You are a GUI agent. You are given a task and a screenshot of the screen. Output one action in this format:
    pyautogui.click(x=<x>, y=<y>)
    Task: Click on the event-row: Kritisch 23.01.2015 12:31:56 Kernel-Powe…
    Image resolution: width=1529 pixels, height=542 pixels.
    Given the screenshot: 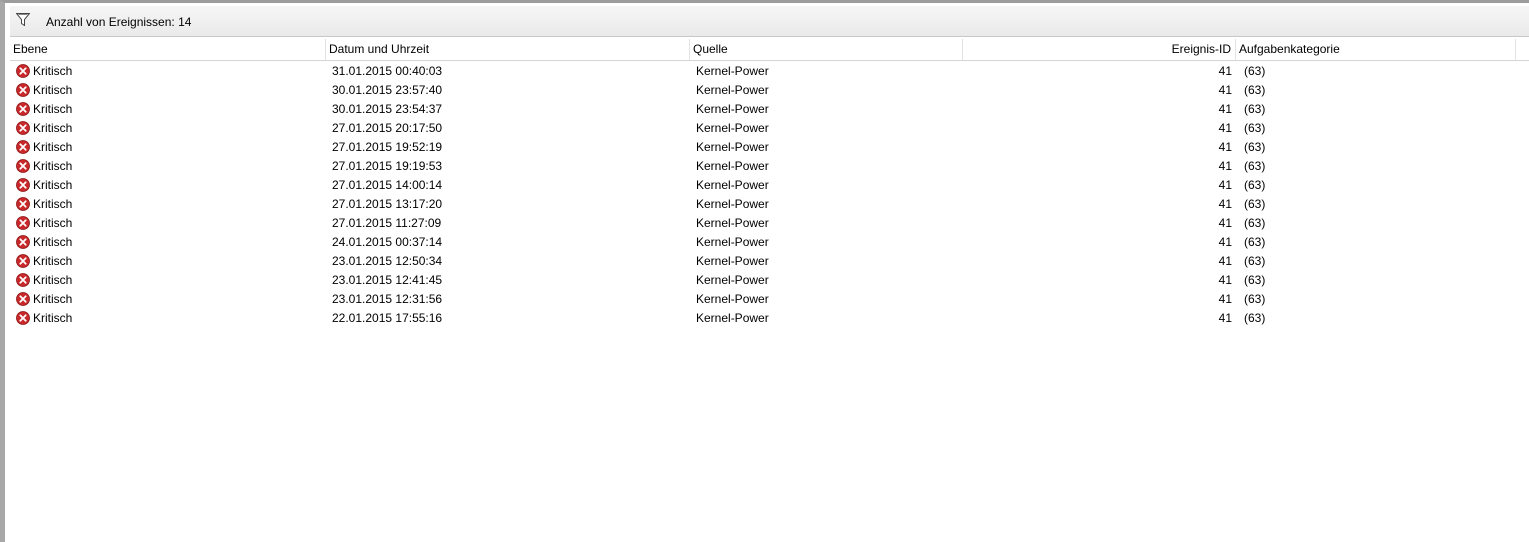 What is the action you would take?
    pyautogui.click(x=769, y=299)
    